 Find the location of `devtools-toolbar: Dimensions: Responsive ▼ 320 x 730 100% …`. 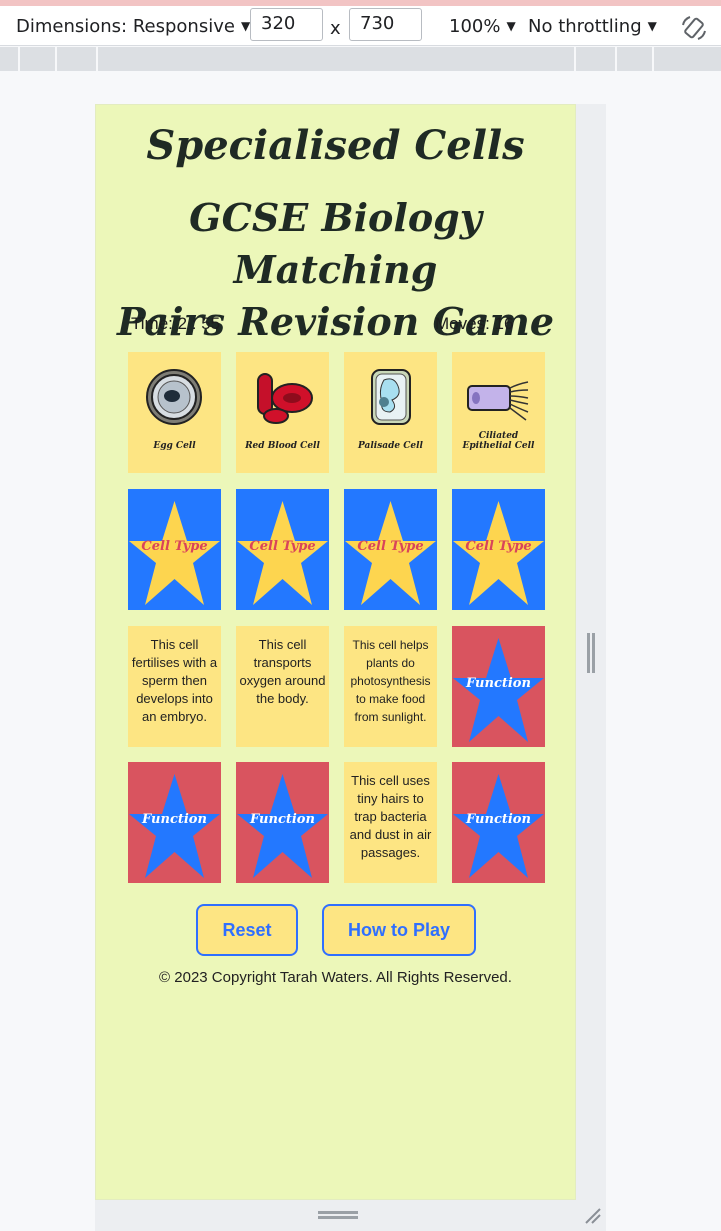

devtools-toolbar: Dimensions: Responsive ▼ 320 x 730 100% … is located at coordinates (360, 26).